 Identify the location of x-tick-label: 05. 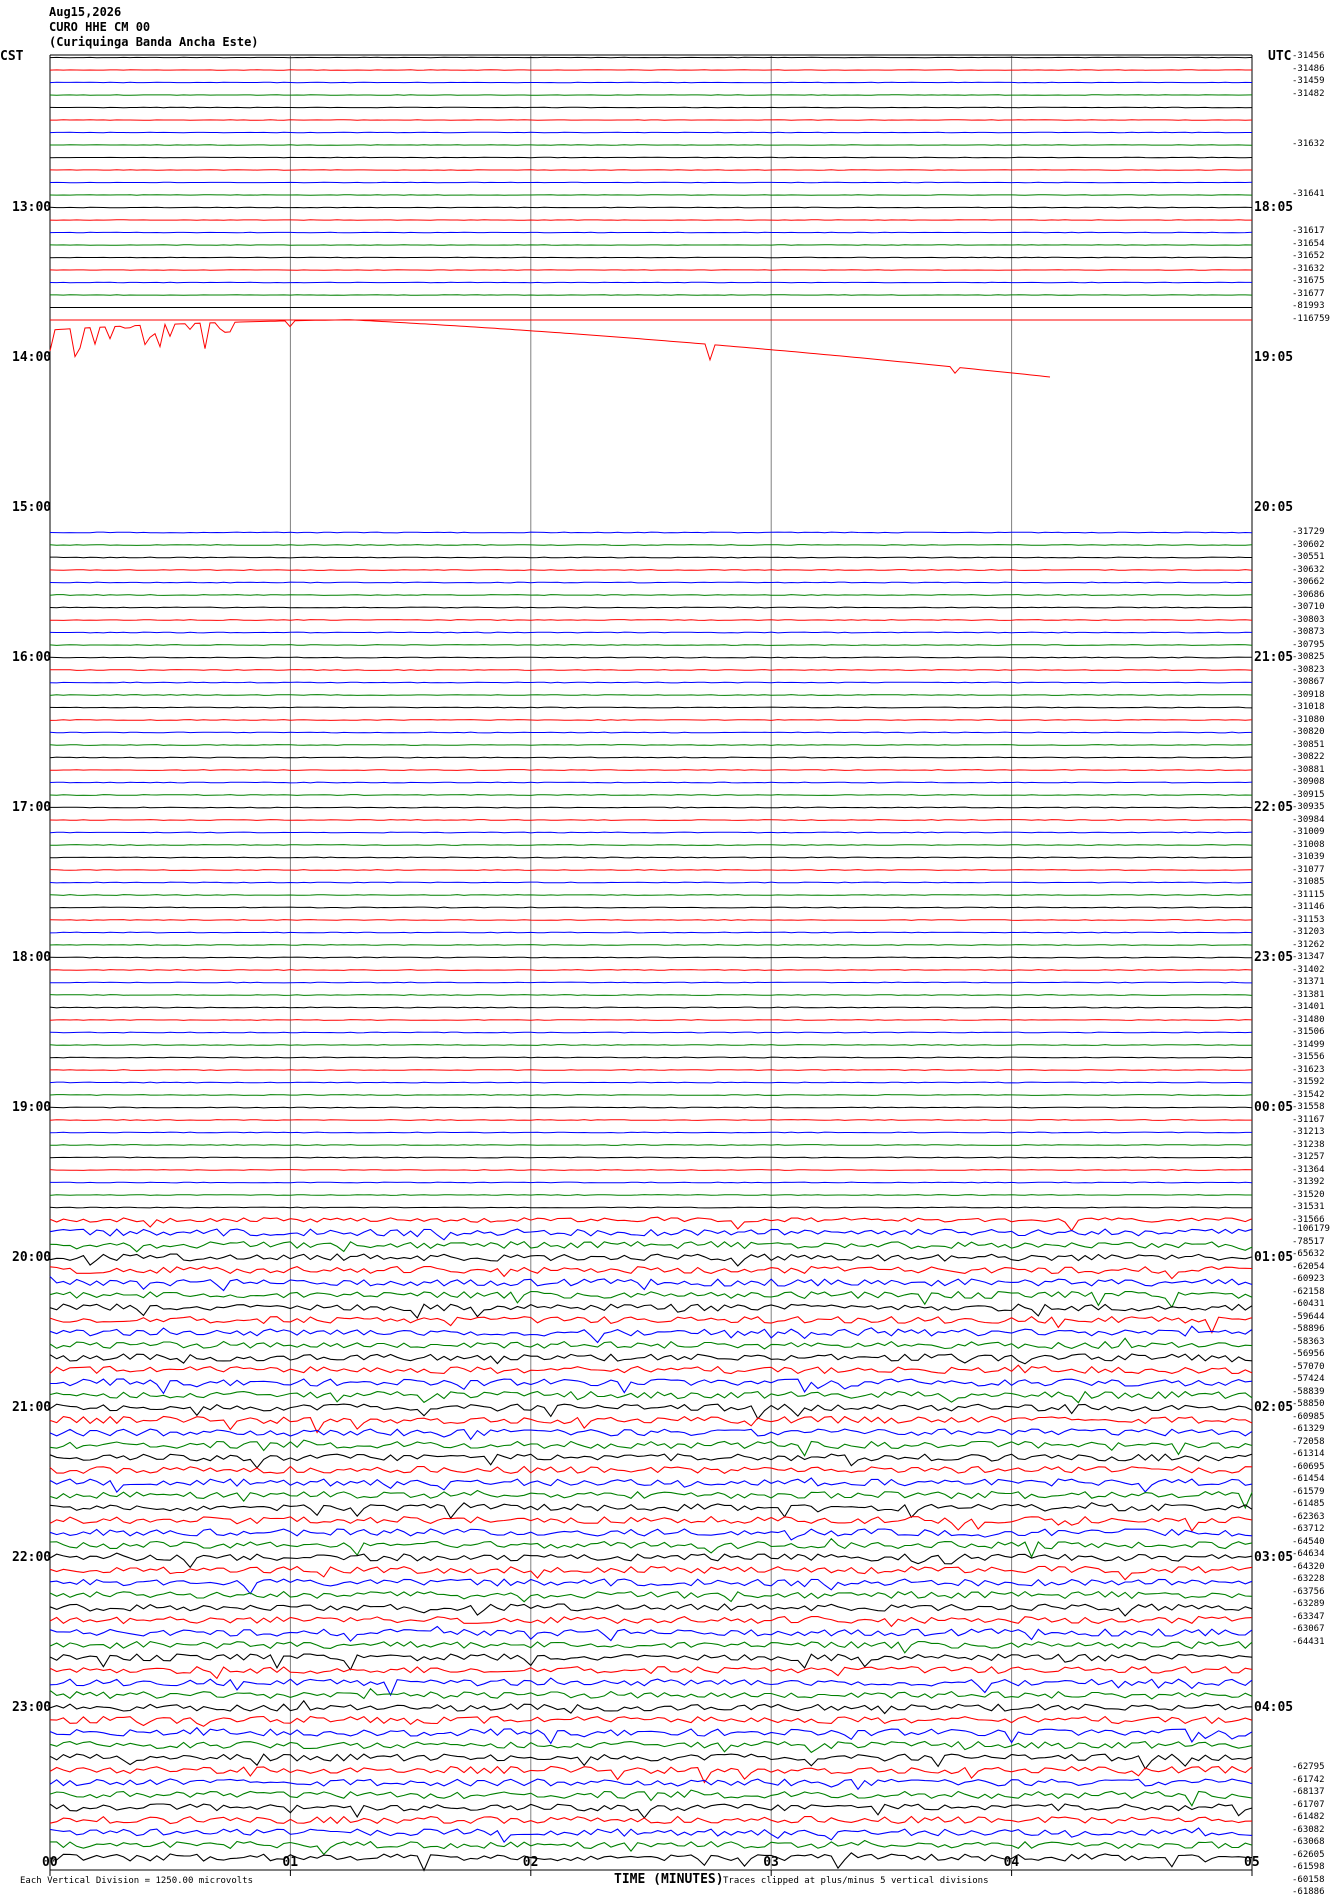
(1252, 1862).